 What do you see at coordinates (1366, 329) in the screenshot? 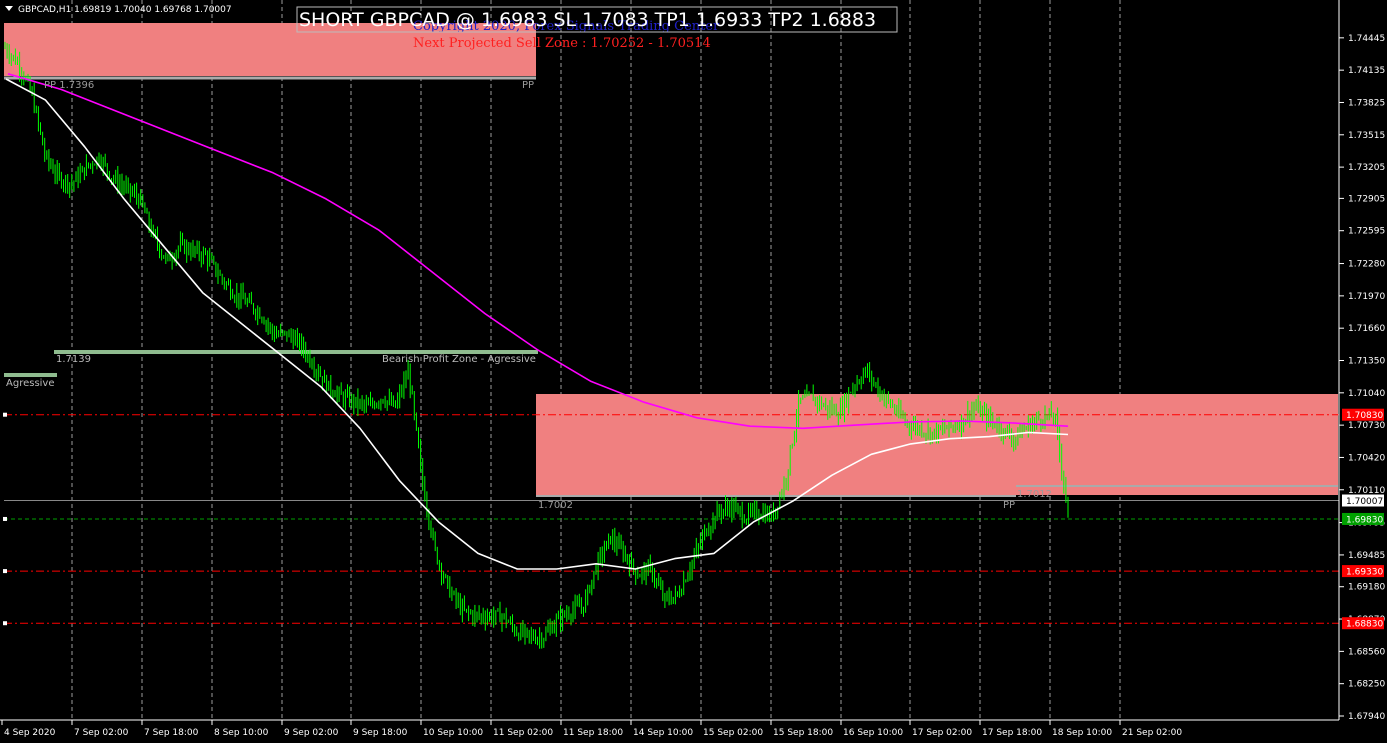
I see `y-tick-label: 1.71660` at bounding box center [1366, 329].